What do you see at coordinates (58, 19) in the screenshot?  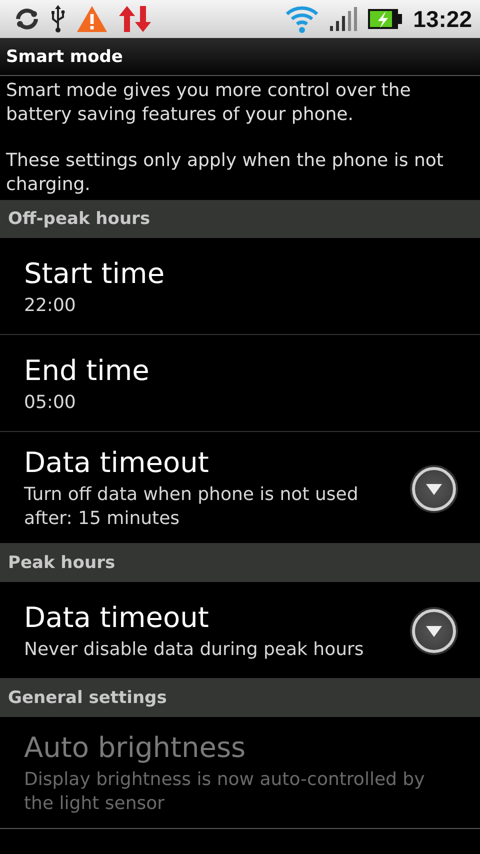 I see `usb-icon` at bounding box center [58, 19].